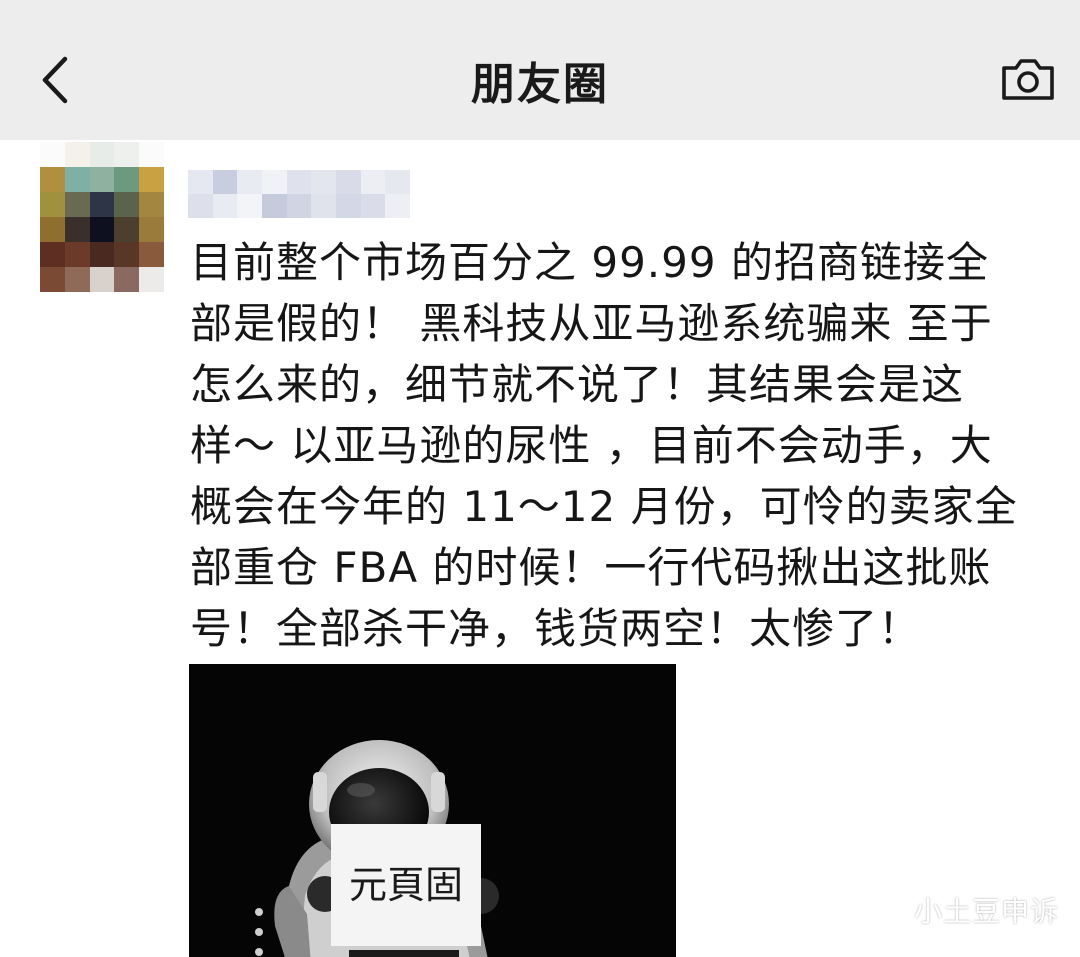 This screenshot has width=1080, height=957. What do you see at coordinates (591, 445) in the screenshot?
I see `post-text-line: 样～ 以亚马逊的尿性 ，目前不会动手，大` at bounding box center [591, 445].